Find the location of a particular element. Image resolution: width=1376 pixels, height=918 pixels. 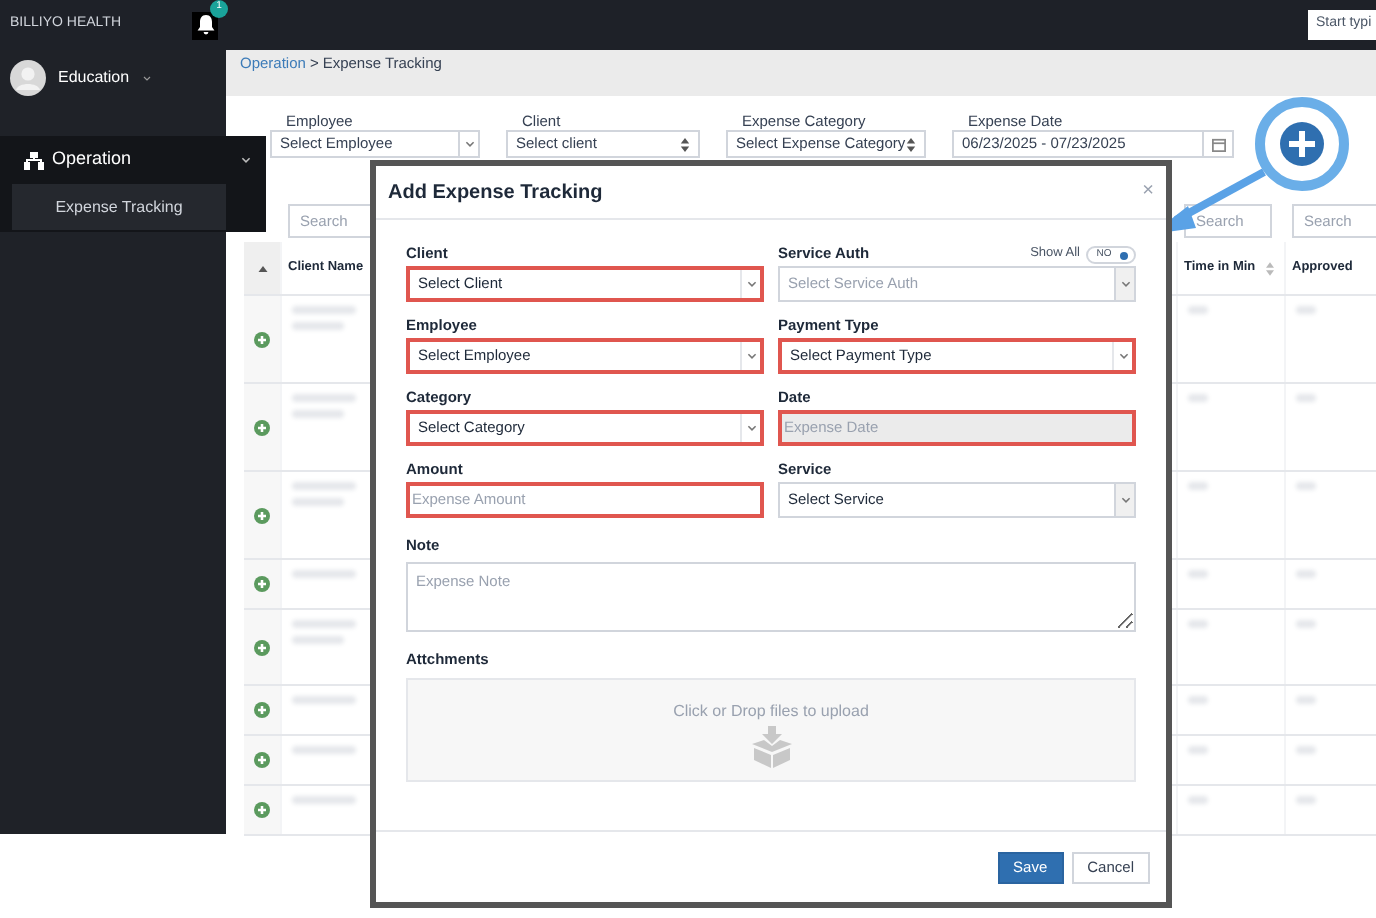

bell-icon is located at coordinates (205, 25).